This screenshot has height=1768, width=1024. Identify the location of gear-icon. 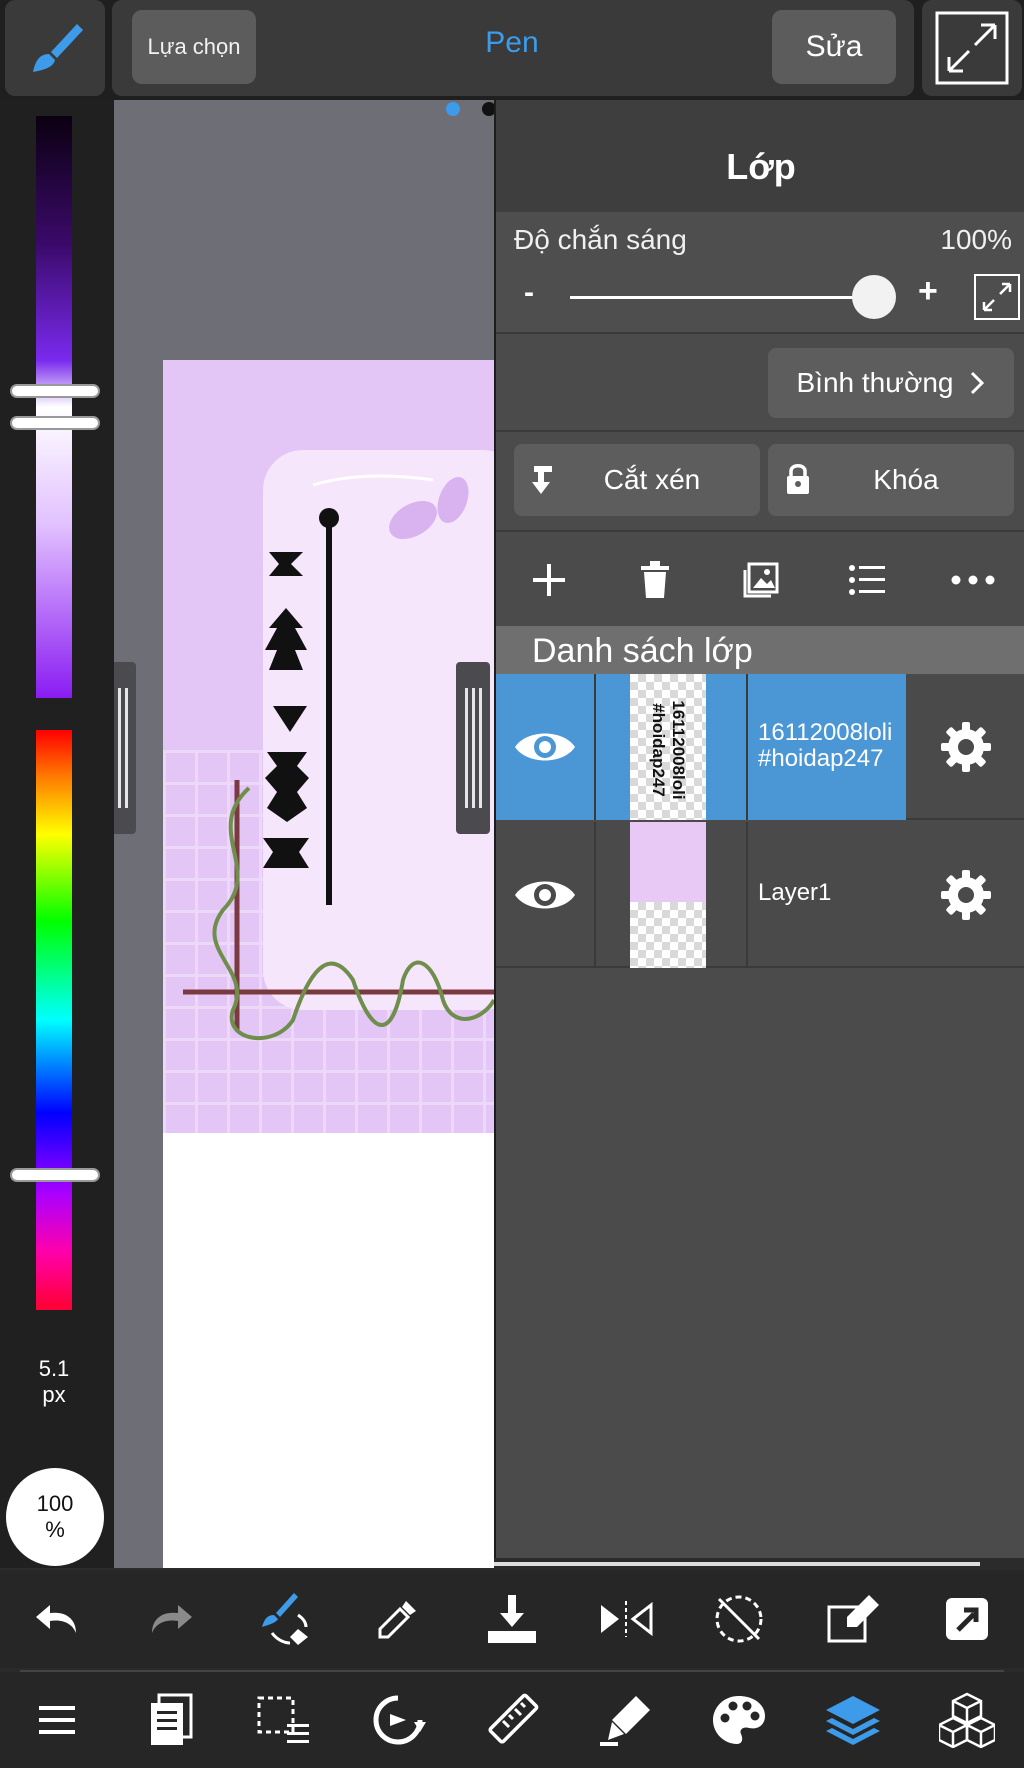
(966, 747).